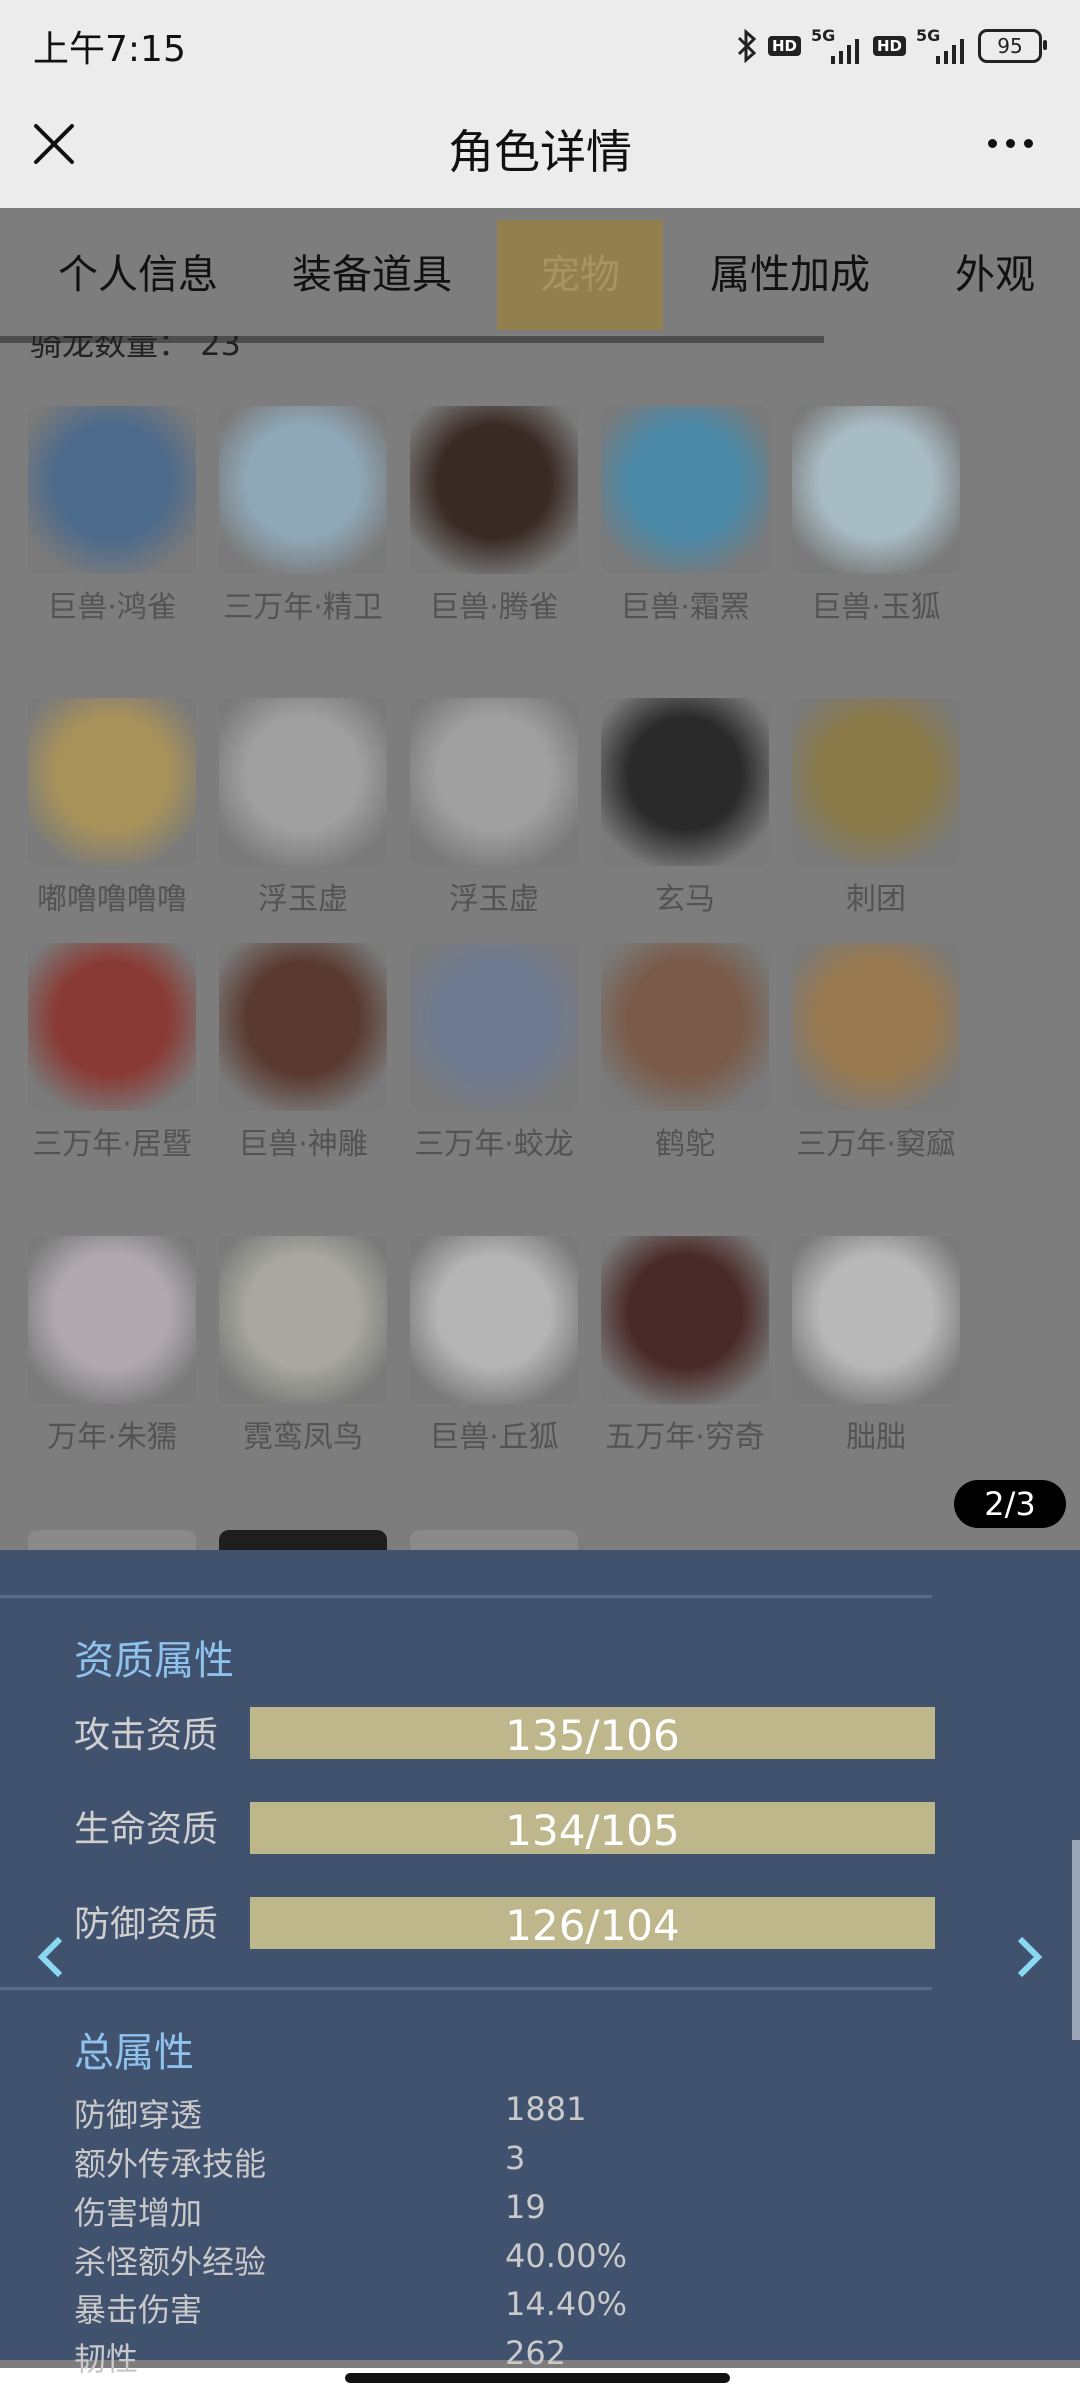  I want to click on tab-personal-info: 个人信息, so click(138, 275).